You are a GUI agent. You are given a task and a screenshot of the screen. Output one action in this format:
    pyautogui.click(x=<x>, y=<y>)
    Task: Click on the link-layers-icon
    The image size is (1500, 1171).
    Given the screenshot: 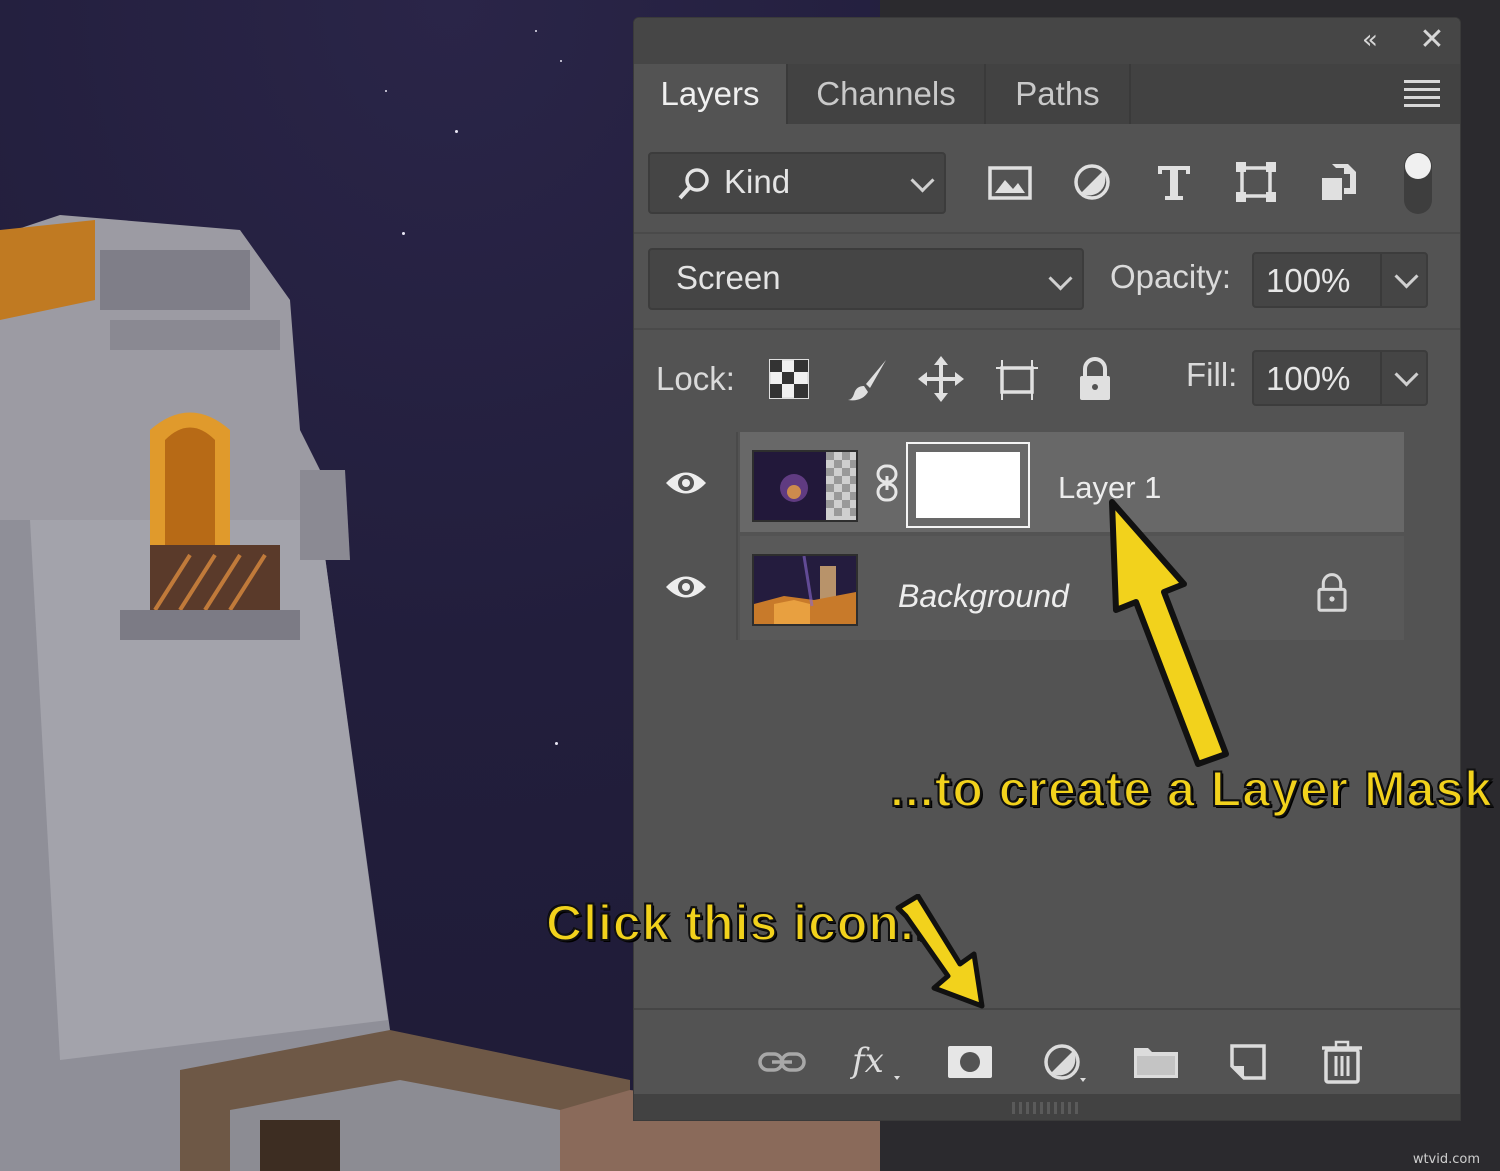 What is the action you would take?
    pyautogui.click(x=782, y=1062)
    